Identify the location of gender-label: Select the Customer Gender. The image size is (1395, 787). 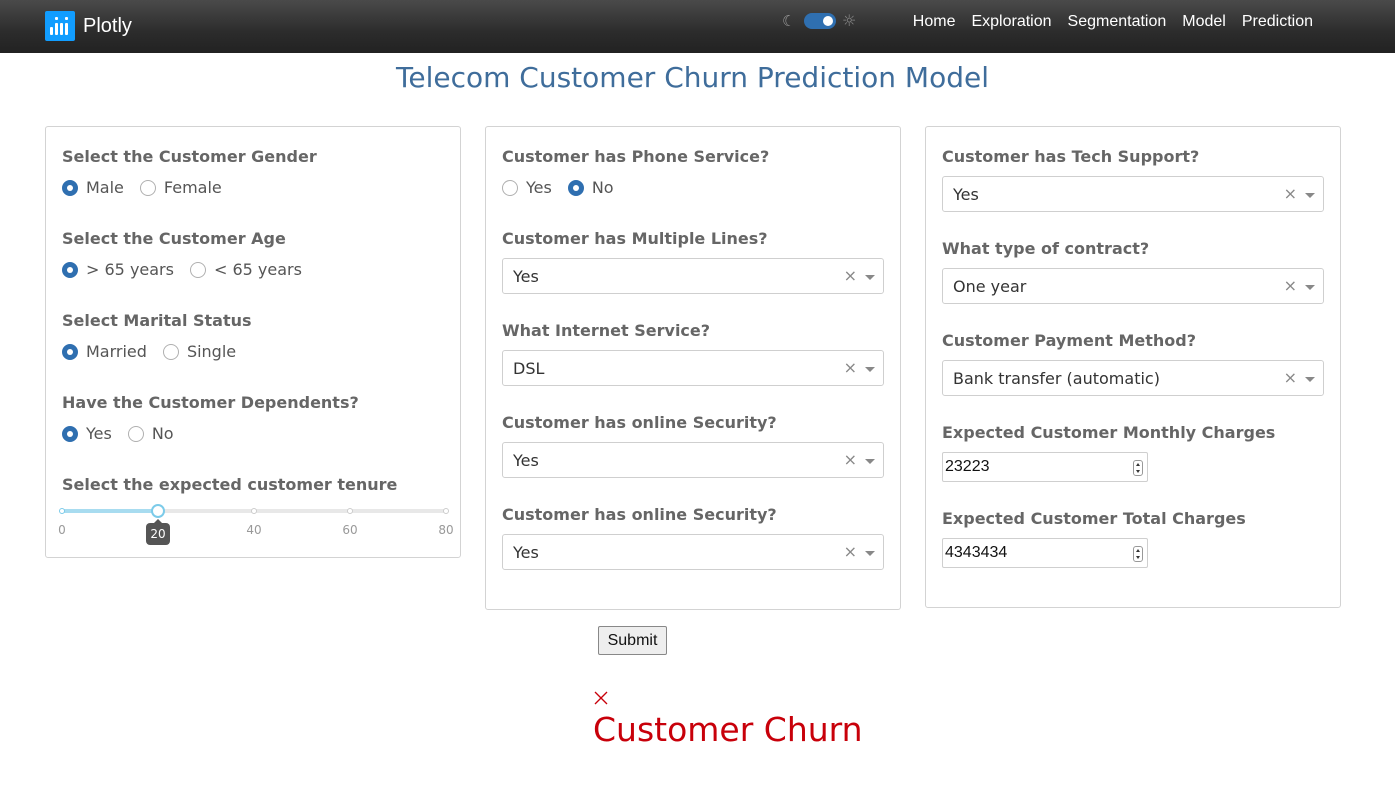
(189, 156).